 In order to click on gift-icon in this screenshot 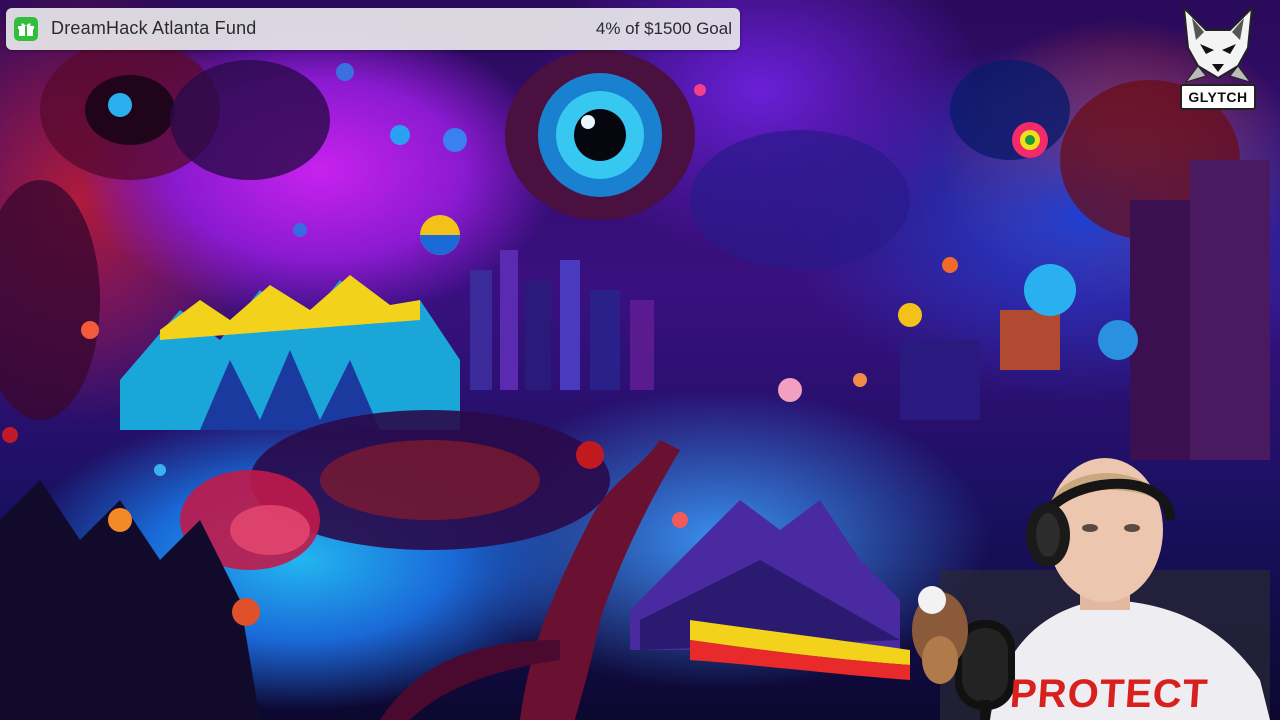, I will do `click(26, 29)`.